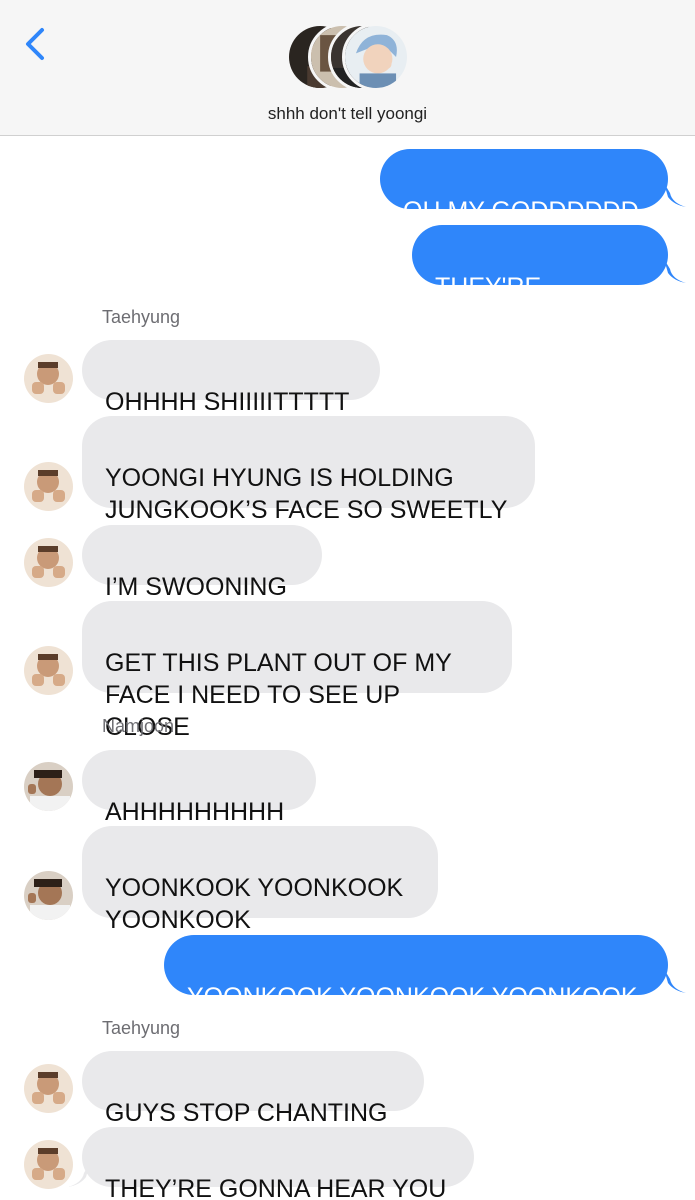 Image resolution: width=695 pixels, height=1200 pixels. What do you see at coordinates (347, 114) in the screenshot?
I see `group-name: shhh don't tell yoongi` at bounding box center [347, 114].